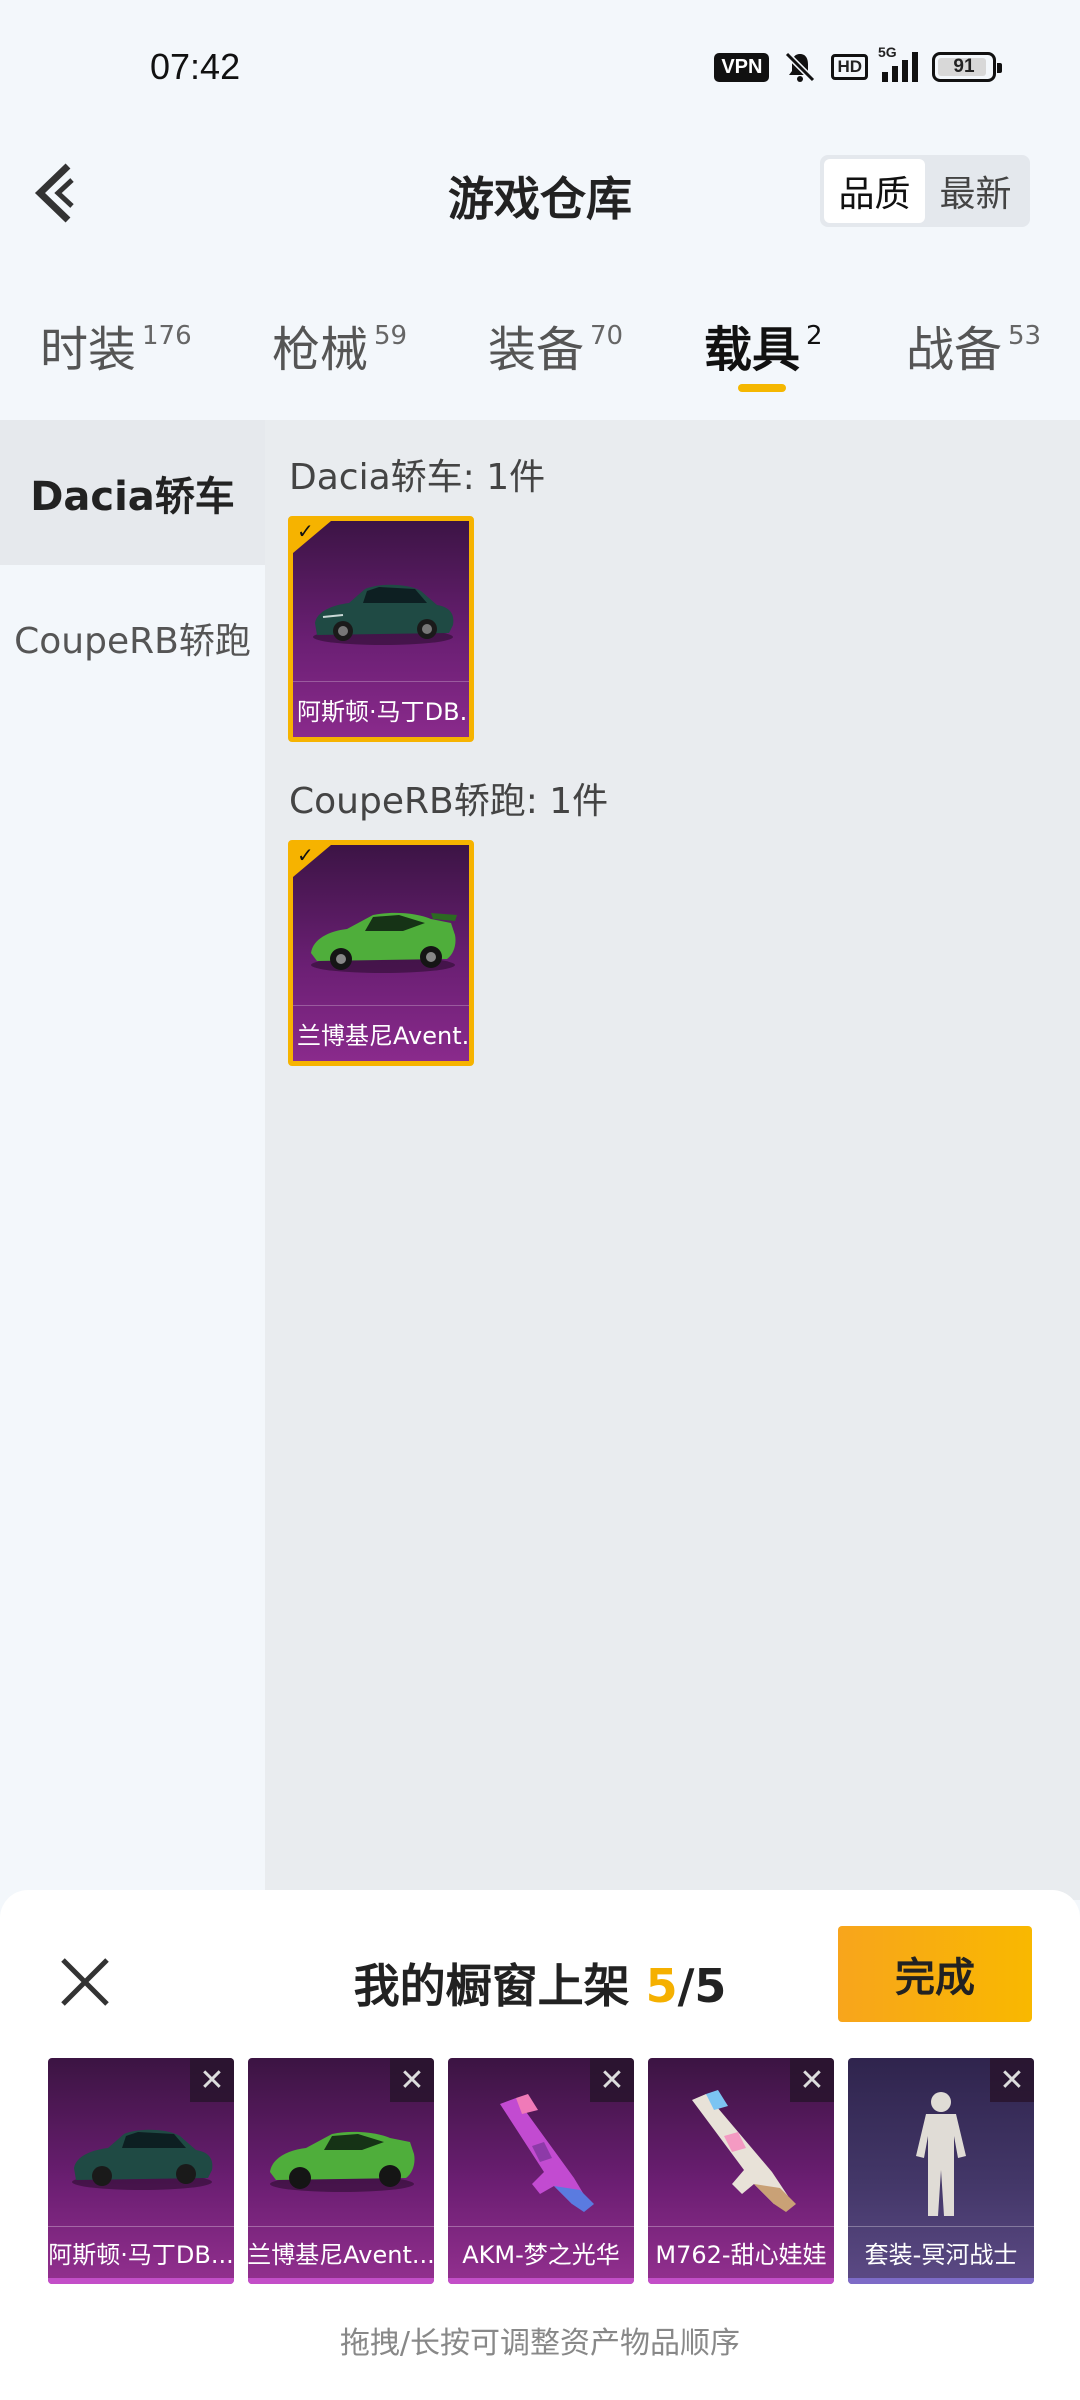  I want to click on tab-label: 枪械, so click(320, 350).